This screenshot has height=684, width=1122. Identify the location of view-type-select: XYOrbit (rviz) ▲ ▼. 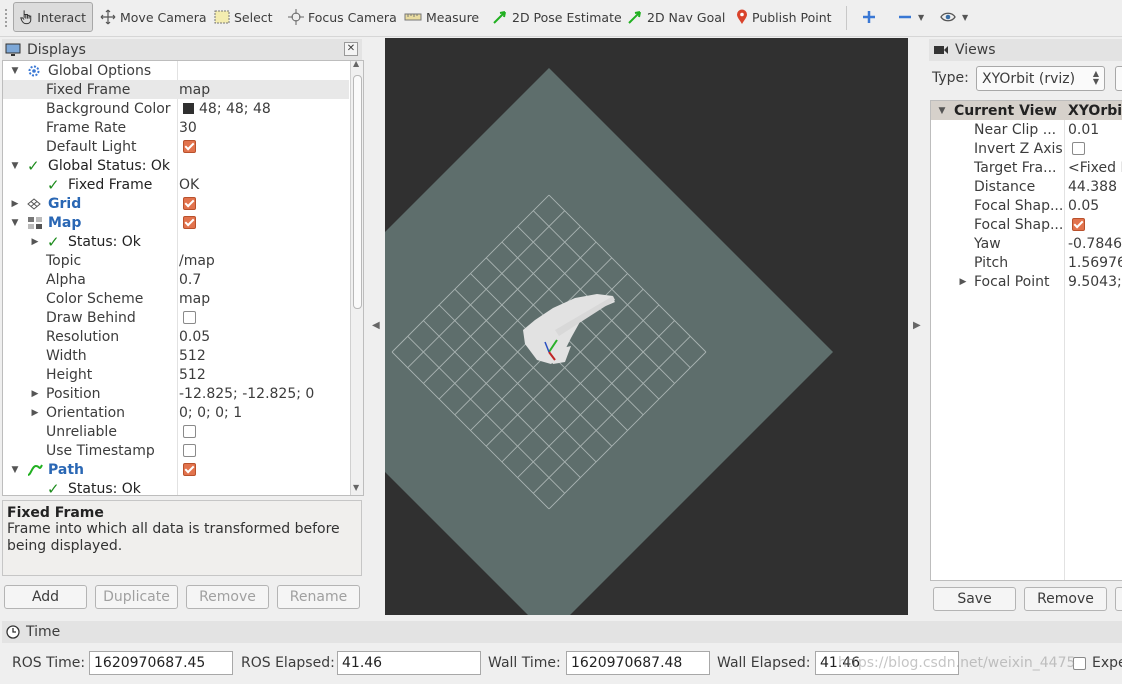
(1040, 78).